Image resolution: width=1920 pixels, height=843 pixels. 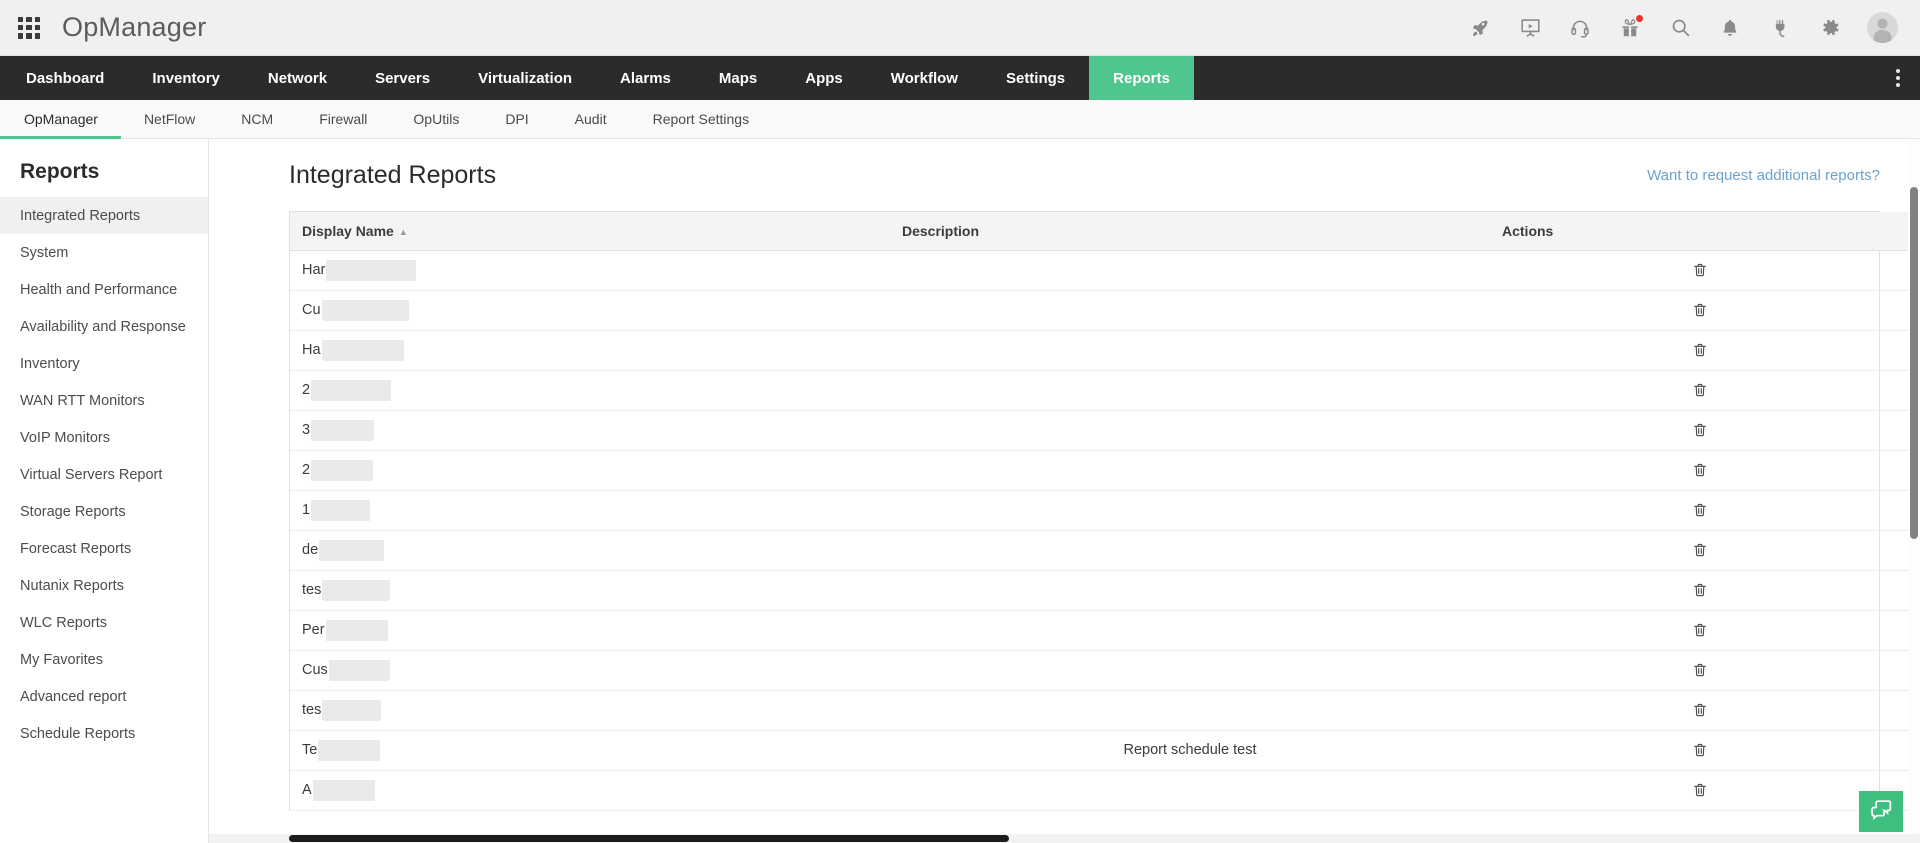 What do you see at coordinates (1064, 838) in the screenshot?
I see `horizontal-scrollbar` at bounding box center [1064, 838].